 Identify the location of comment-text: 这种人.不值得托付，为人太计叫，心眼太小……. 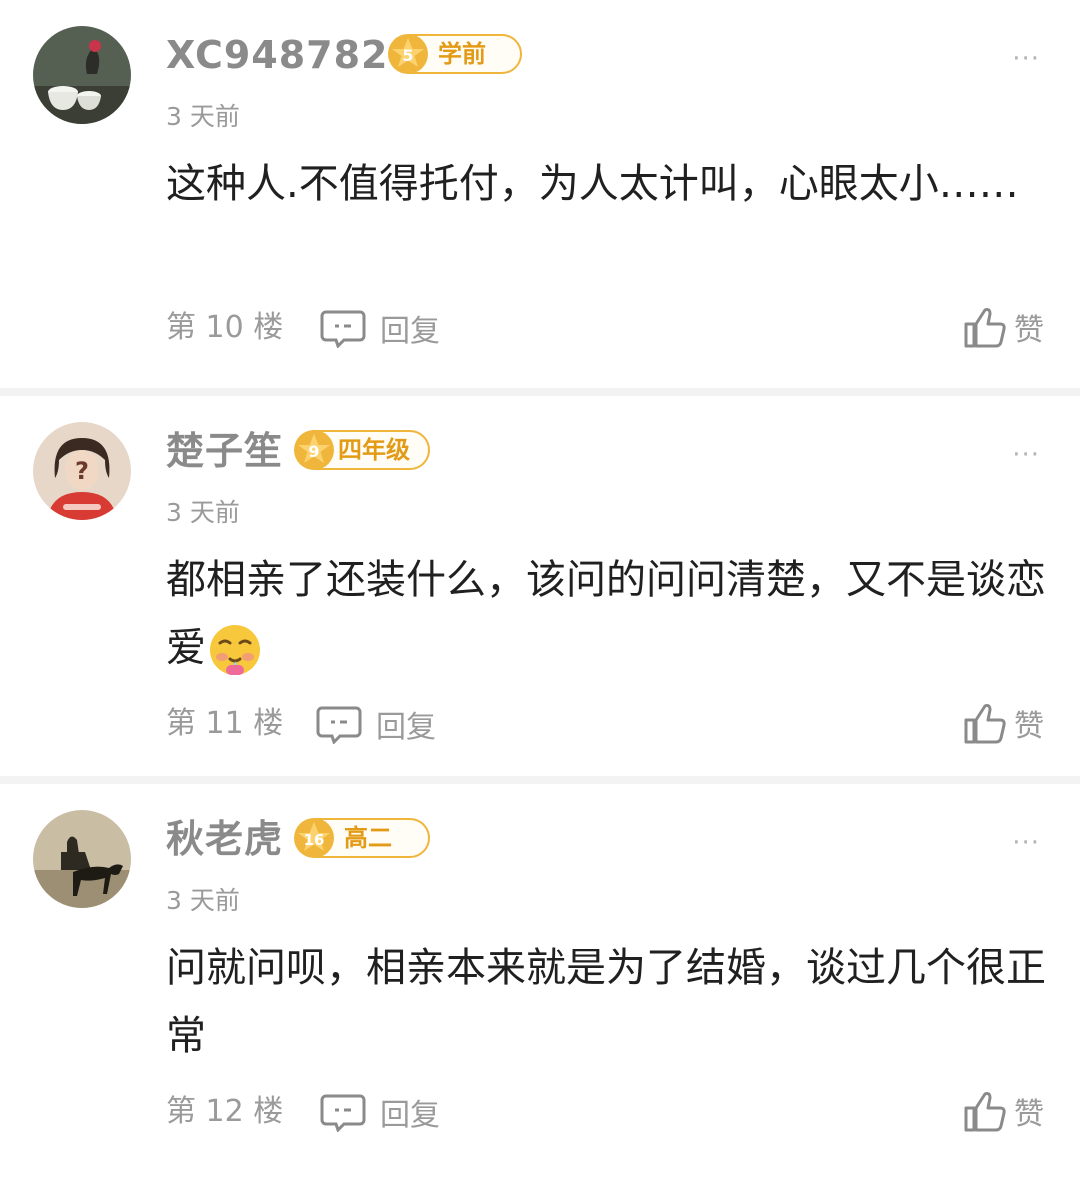
(592, 184).